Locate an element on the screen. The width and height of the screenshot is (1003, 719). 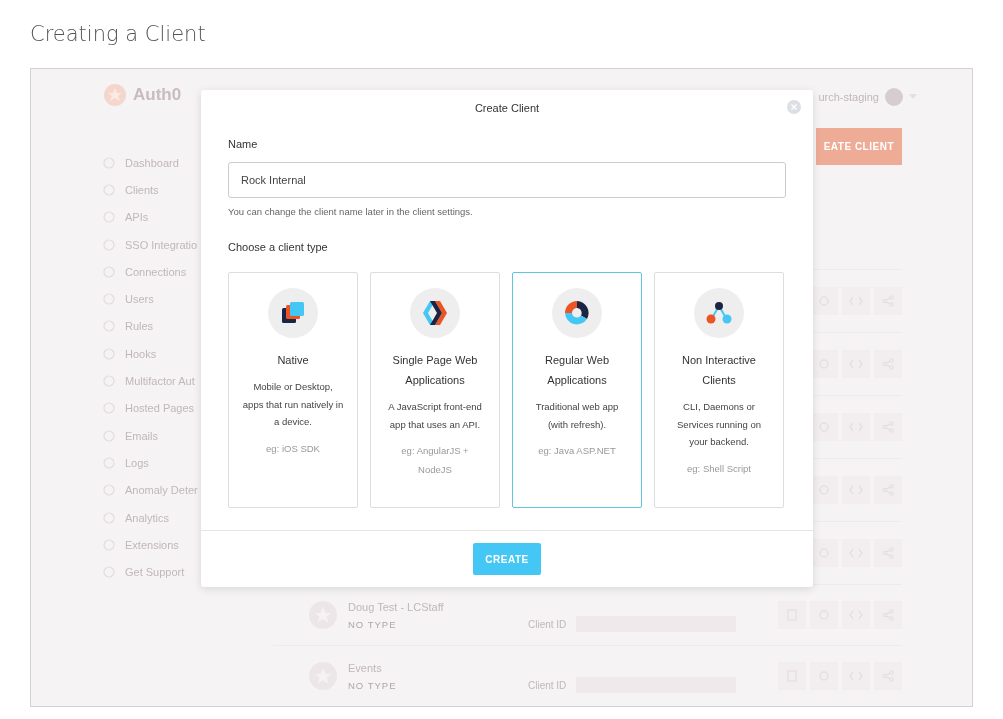
tenant-name: urch-staging is located at coordinates (848, 96).